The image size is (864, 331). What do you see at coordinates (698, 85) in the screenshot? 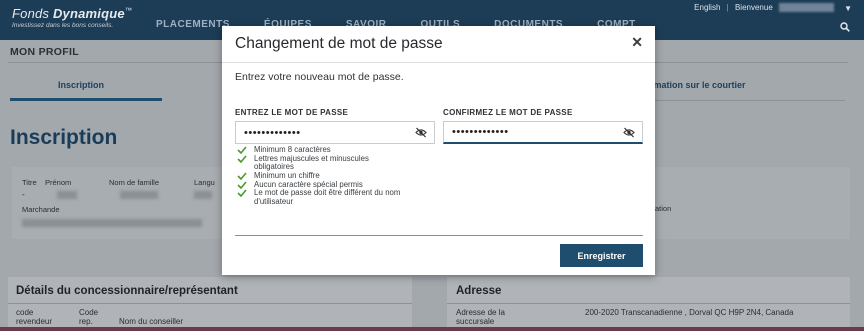
I see `tab-courtier: rmation sur le courtier` at bounding box center [698, 85].